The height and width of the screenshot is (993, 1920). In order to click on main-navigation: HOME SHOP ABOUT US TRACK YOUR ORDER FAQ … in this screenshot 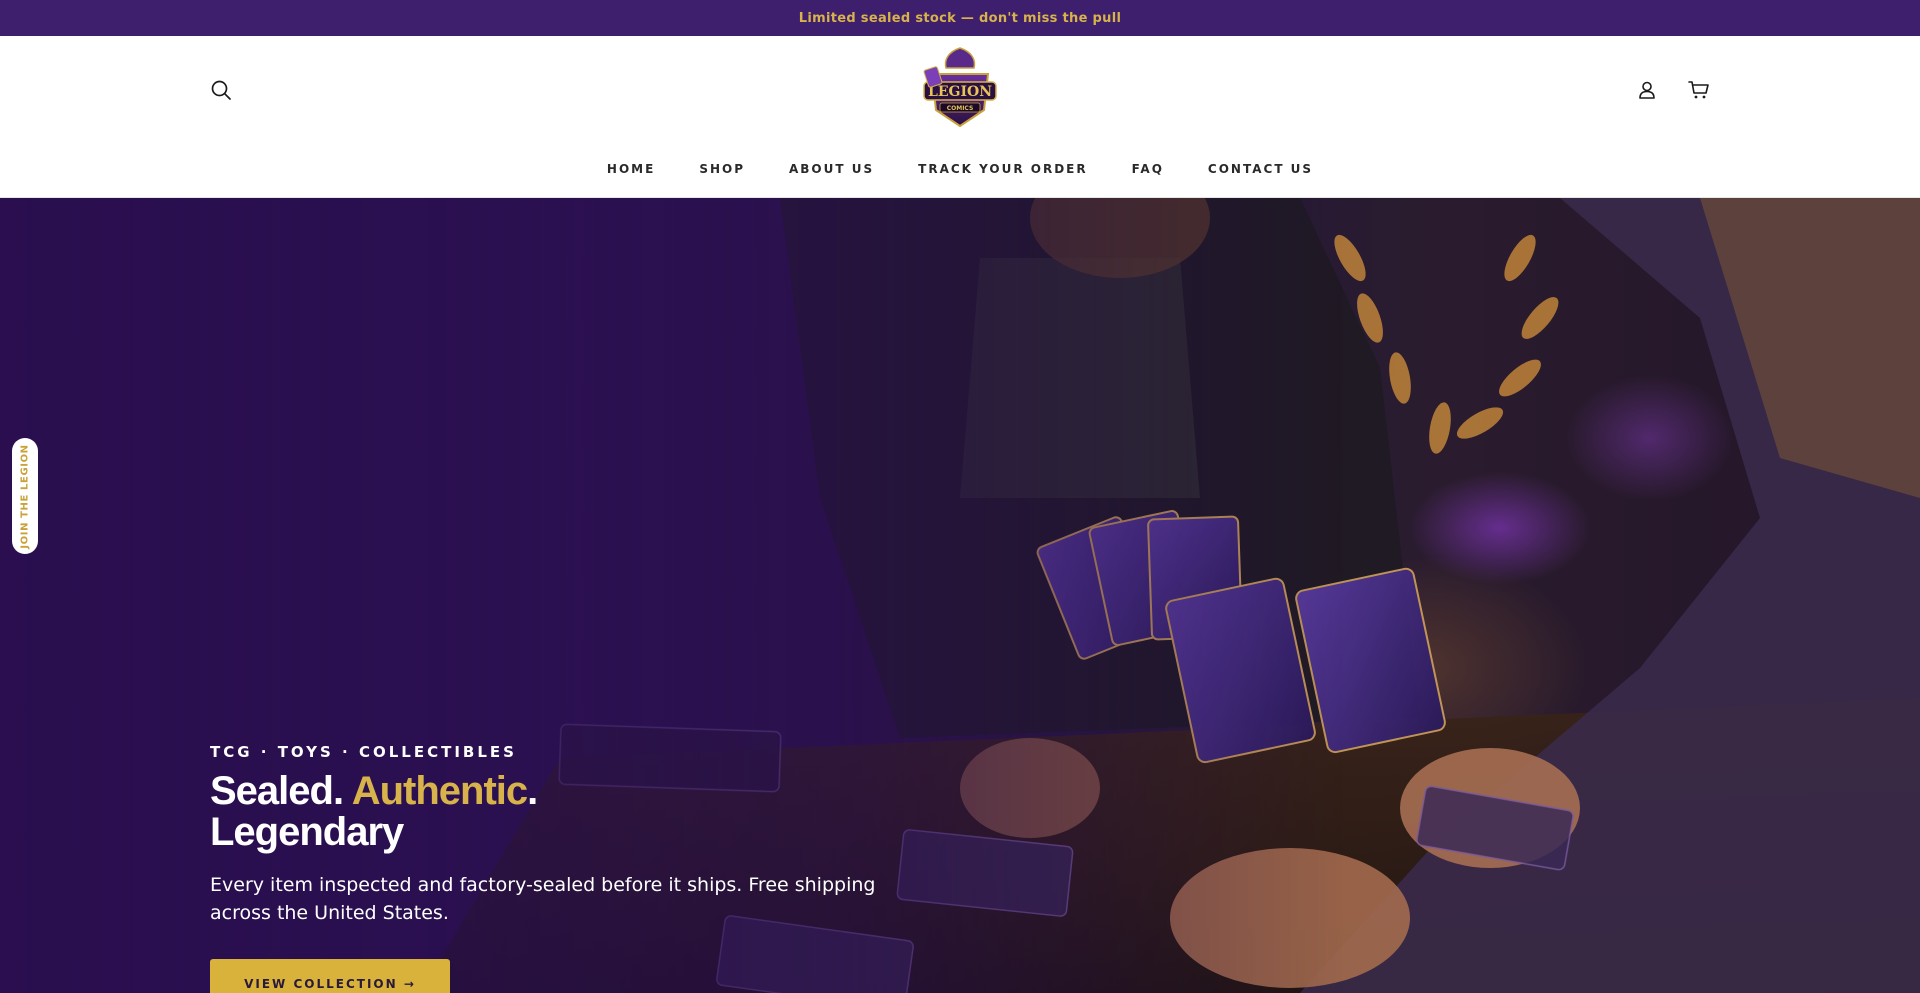, I will do `click(960, 169)`.